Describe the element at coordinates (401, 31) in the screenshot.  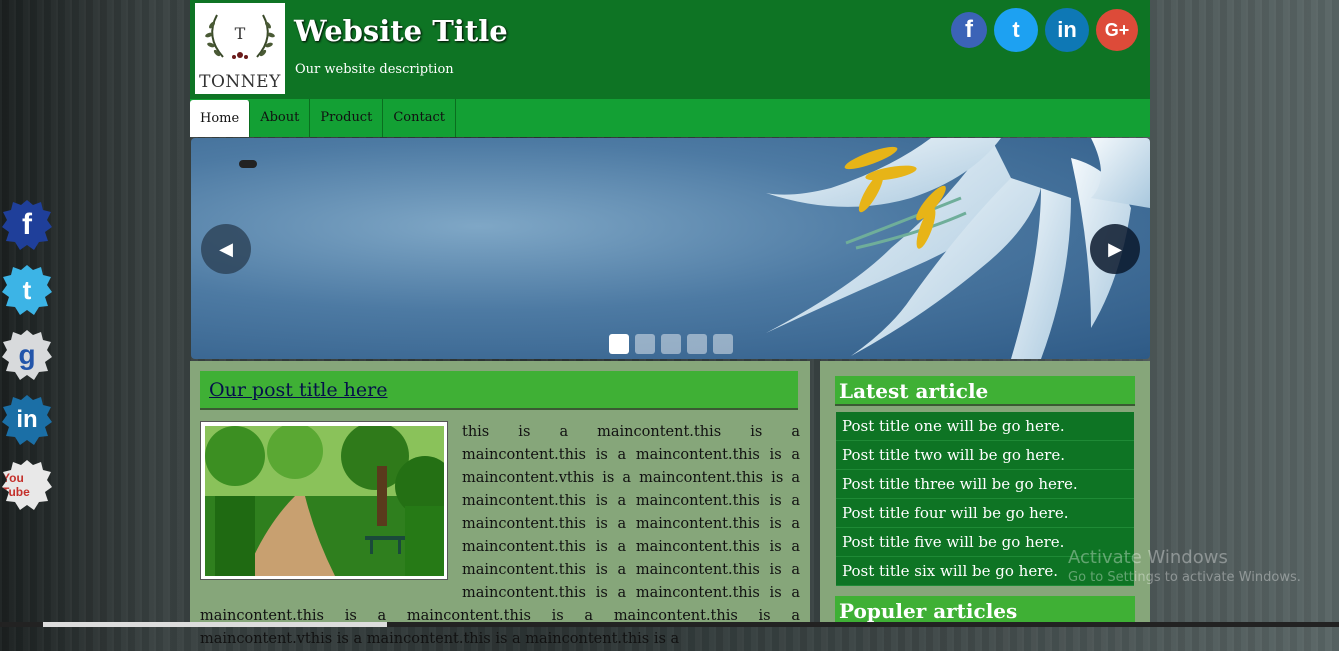
I see `site-title: Website Title` at that location.